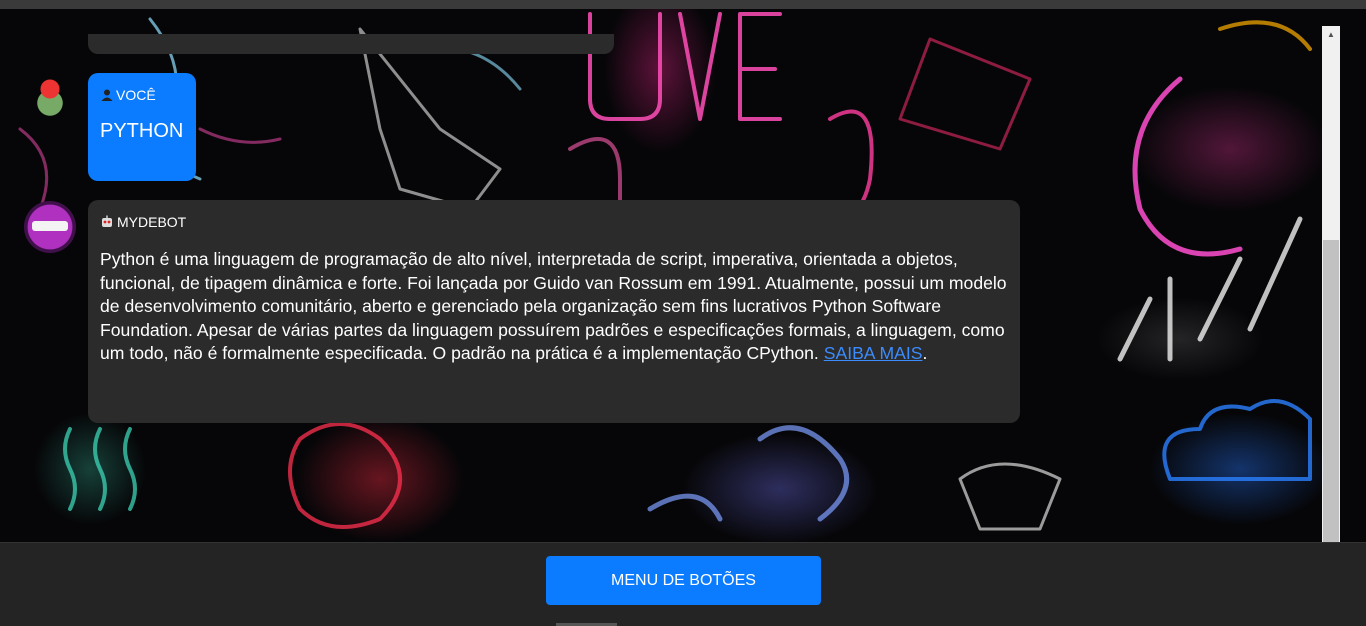 This screenshot has width=1366, height=626. I want to click on window-top-bar, so click(683, 4).